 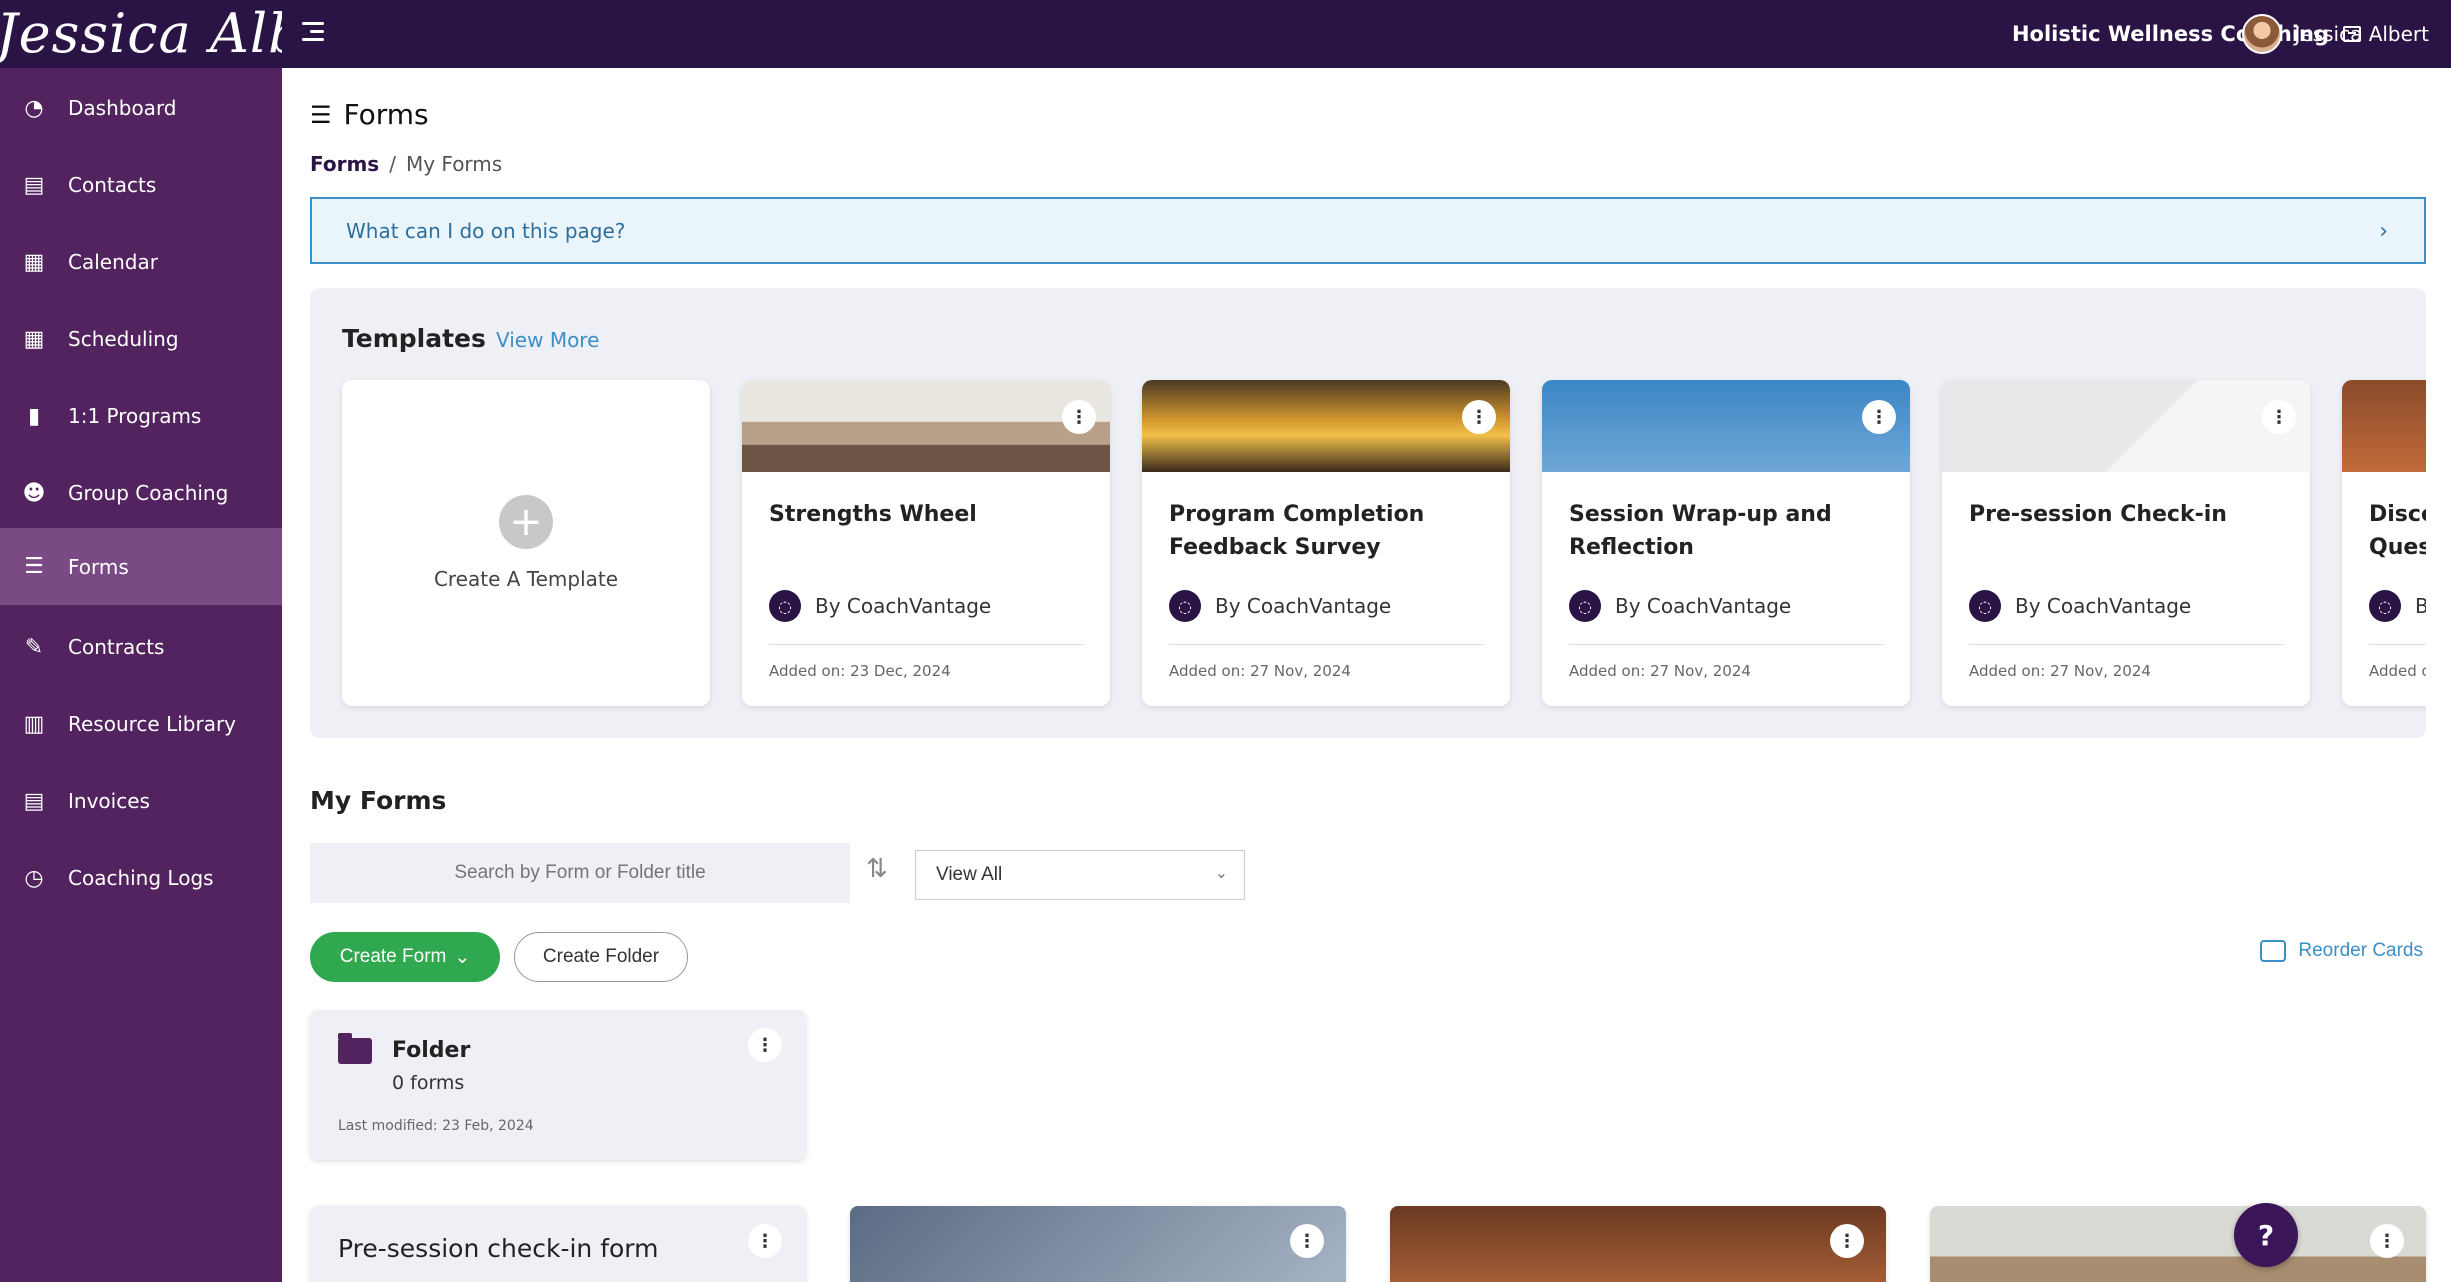 I want to click on calendar-clock-icon: ▦, so click(x=34, y=339).